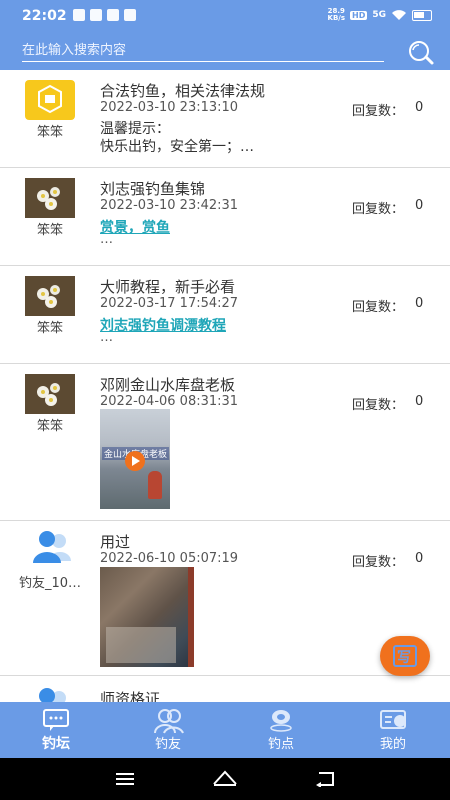  I want to click on search-button, so click(420, 53).